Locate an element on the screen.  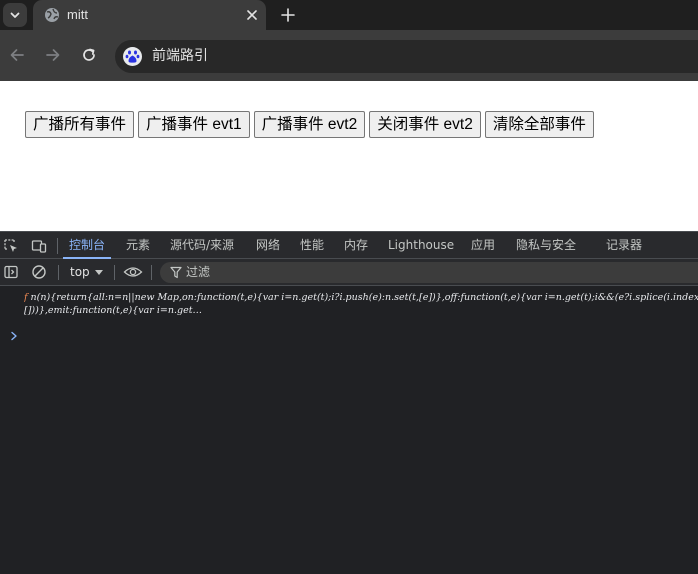
caret-down-icon is located at coordinates (99, 272).